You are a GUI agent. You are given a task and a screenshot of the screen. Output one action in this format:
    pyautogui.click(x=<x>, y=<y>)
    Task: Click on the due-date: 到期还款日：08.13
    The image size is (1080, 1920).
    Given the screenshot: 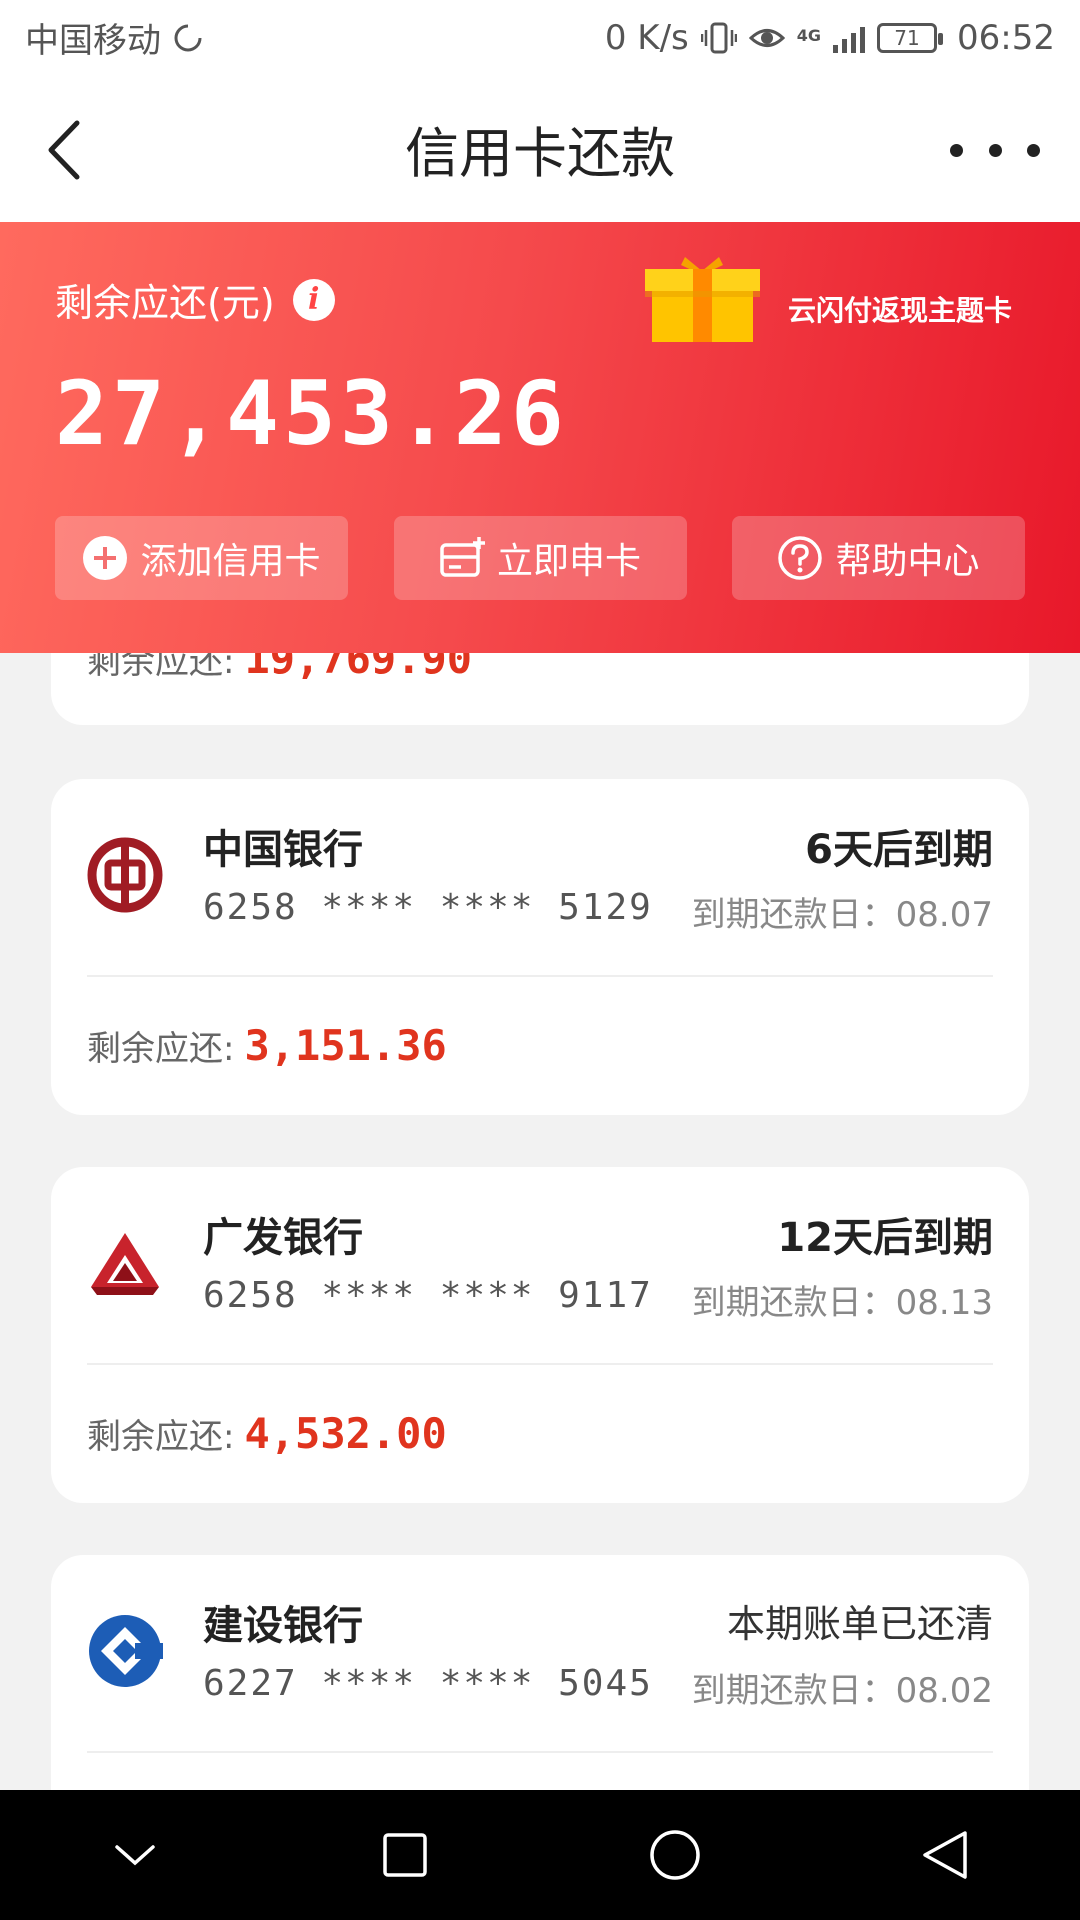 What is the action you would take?
    pyautogui.click(x=842, y=1303)
    